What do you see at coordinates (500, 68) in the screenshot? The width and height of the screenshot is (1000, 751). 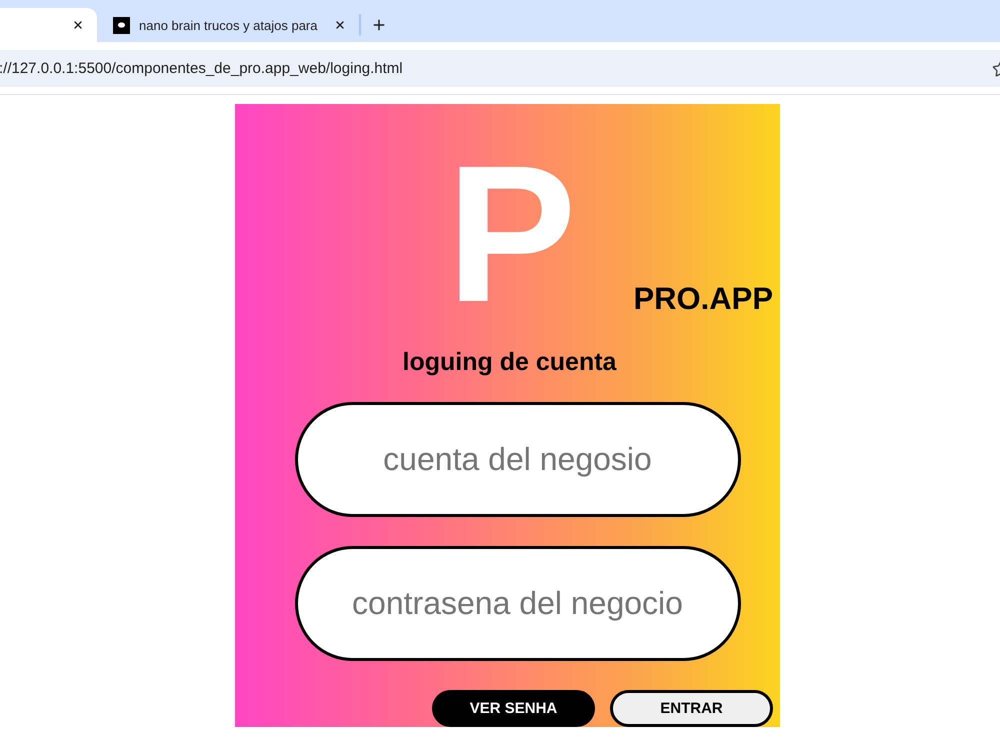 I see `address-bar: ://127.0.0.1:5500/componentes_de_pro.app_web/loging.html` at bounding box center [500, 68].